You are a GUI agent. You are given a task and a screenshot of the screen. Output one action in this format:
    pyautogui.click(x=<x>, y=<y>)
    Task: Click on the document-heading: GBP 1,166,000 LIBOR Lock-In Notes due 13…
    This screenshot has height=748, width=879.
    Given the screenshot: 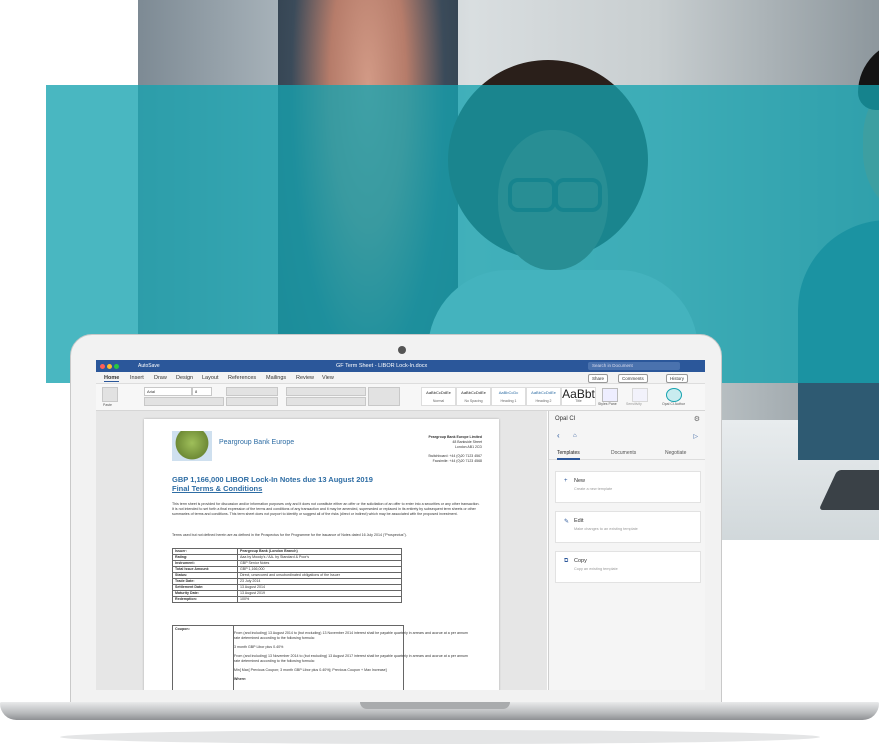 What is the action you would take?
    pyautogui.click(x=272, y=484)
    